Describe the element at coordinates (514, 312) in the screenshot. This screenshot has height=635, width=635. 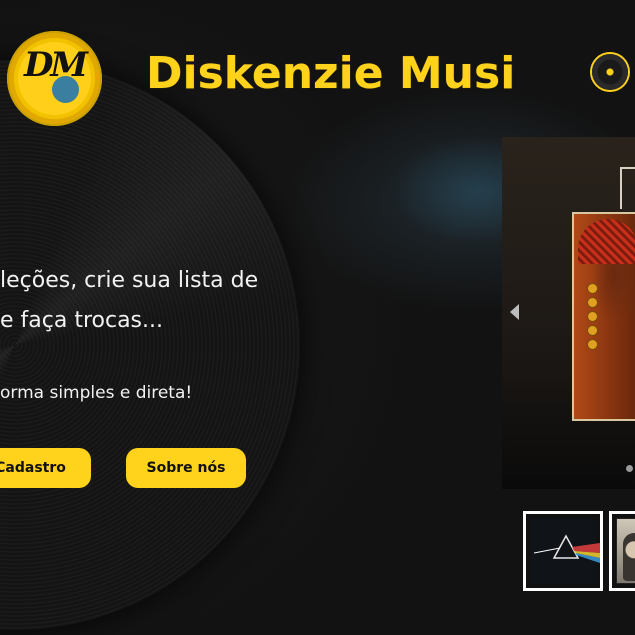
I see `chevron-left-icon` at that location.